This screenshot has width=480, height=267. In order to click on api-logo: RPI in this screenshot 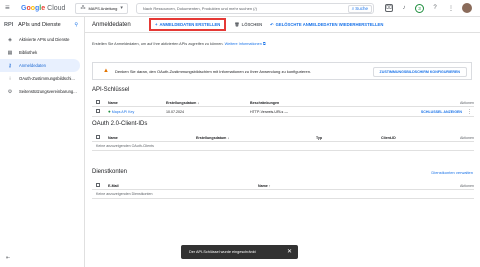, I will do `click(9, 25)`.